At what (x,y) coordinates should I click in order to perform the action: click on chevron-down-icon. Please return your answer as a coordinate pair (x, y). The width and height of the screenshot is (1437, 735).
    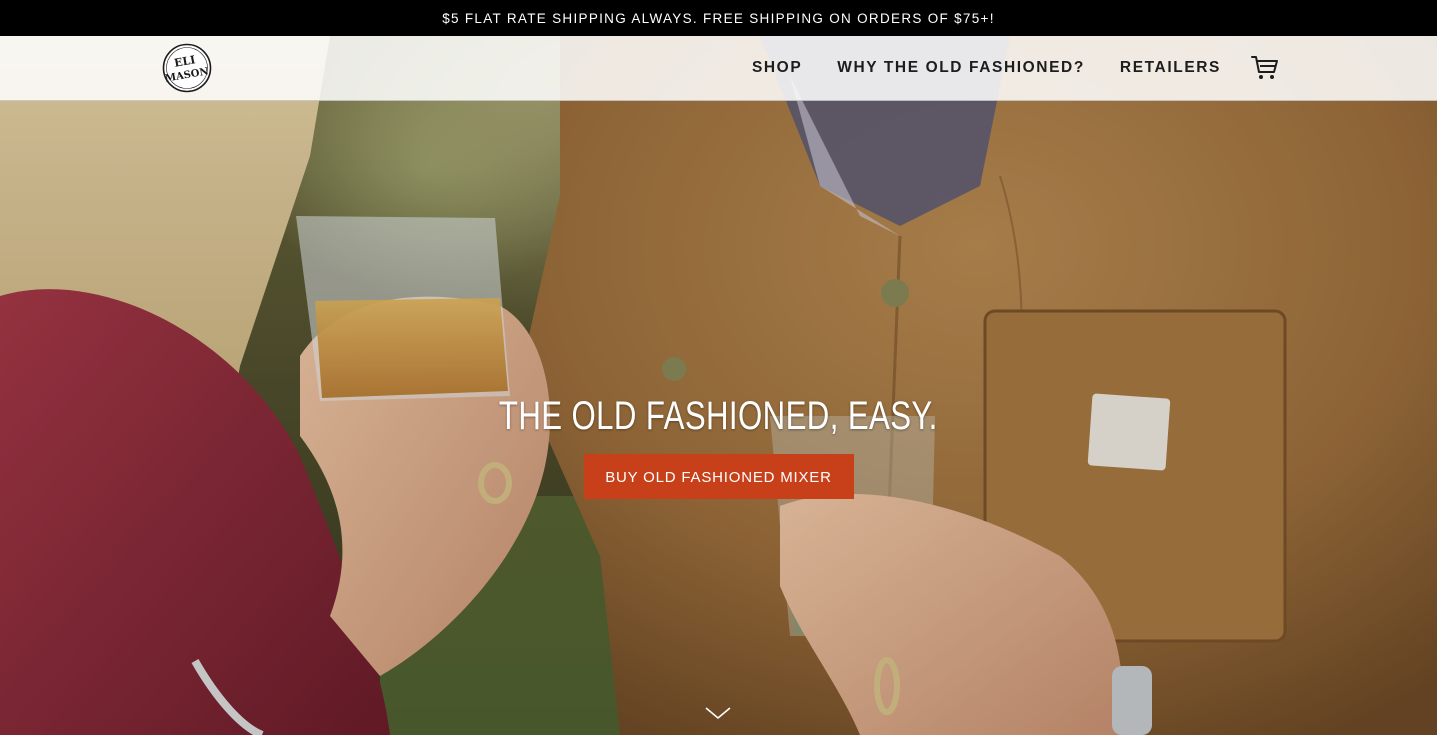
    Looking at the image, I should click on (718, 713).